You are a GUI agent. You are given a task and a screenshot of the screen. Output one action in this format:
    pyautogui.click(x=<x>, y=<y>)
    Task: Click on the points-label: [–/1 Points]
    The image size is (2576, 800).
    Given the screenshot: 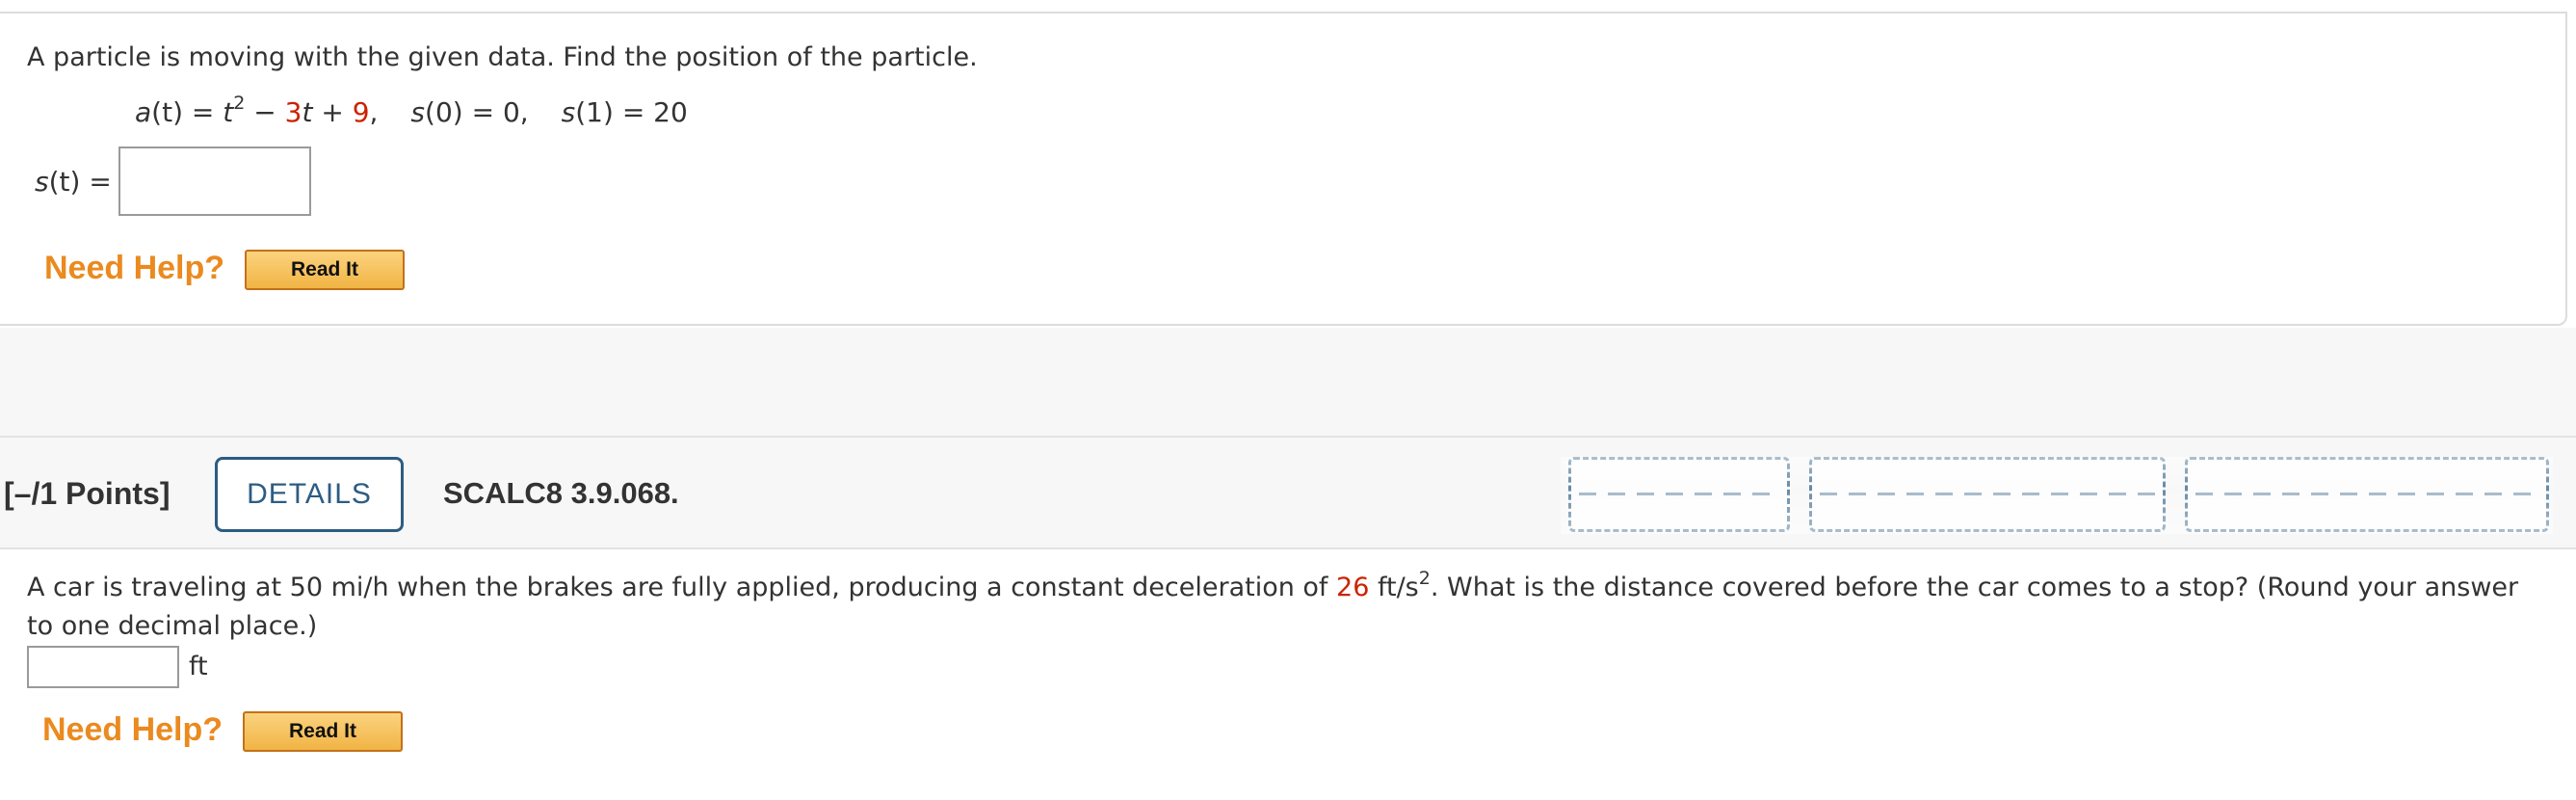 What is the action you would take?
    pyautogui.click(x=88, y=493)
    